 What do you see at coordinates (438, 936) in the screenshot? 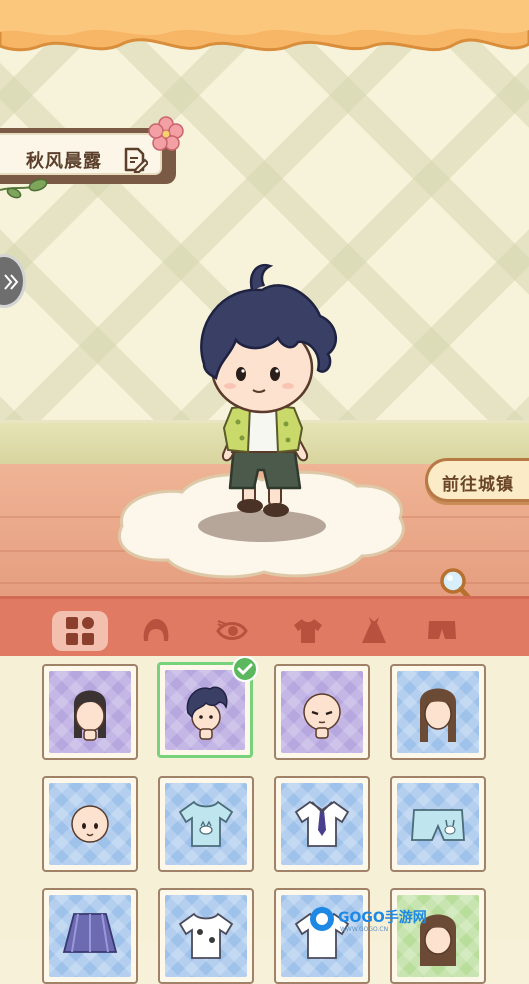
I see `item-card-brown-hair-girl` at bounding box center [438, 936].